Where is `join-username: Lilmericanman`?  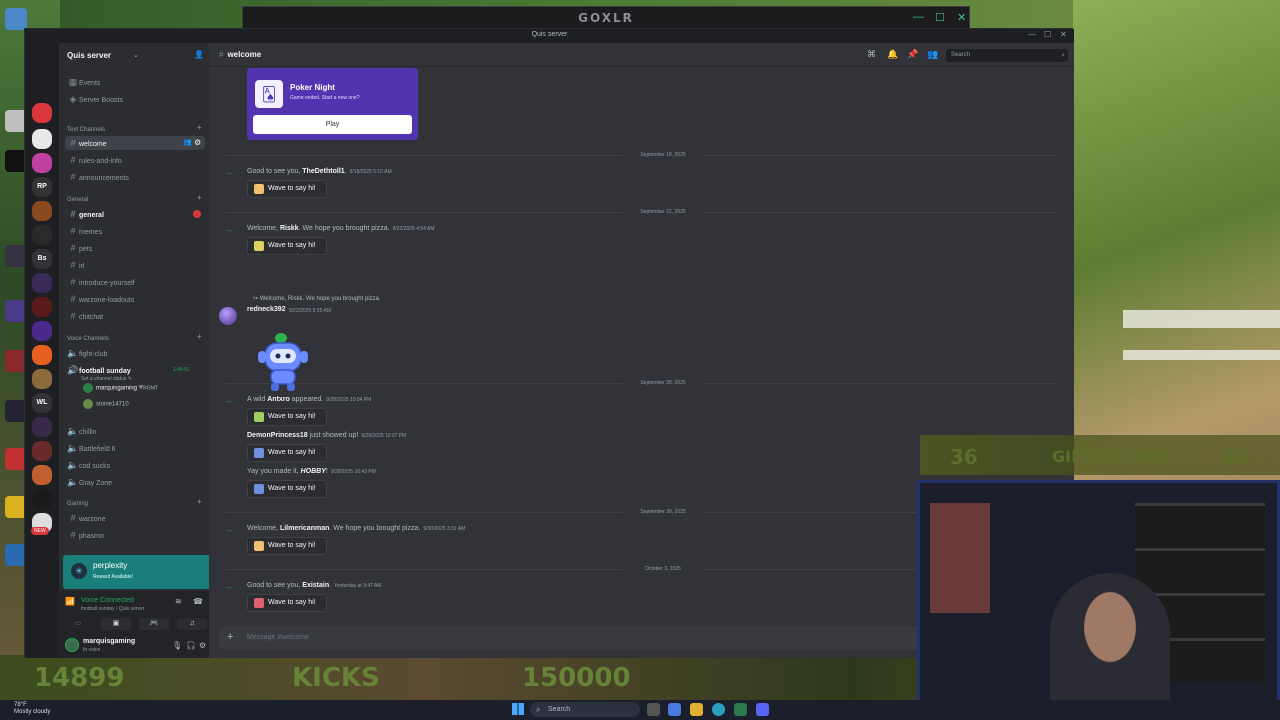
join-username: Lilmericanman is located at coordinates (304, 528).